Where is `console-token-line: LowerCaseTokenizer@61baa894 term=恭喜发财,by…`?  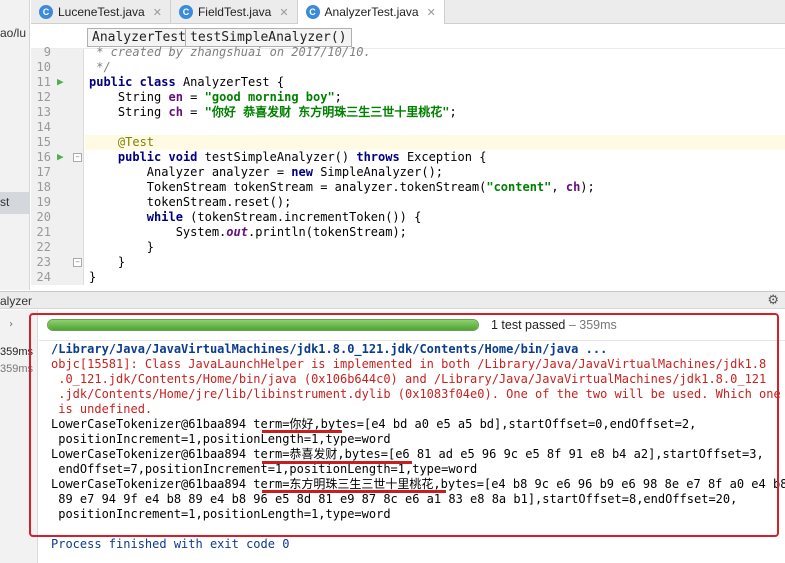
console-token-line: LowerCaseTokenizer@61baa894 term=恭喜发财,by… is located at coordinates (407, 454).